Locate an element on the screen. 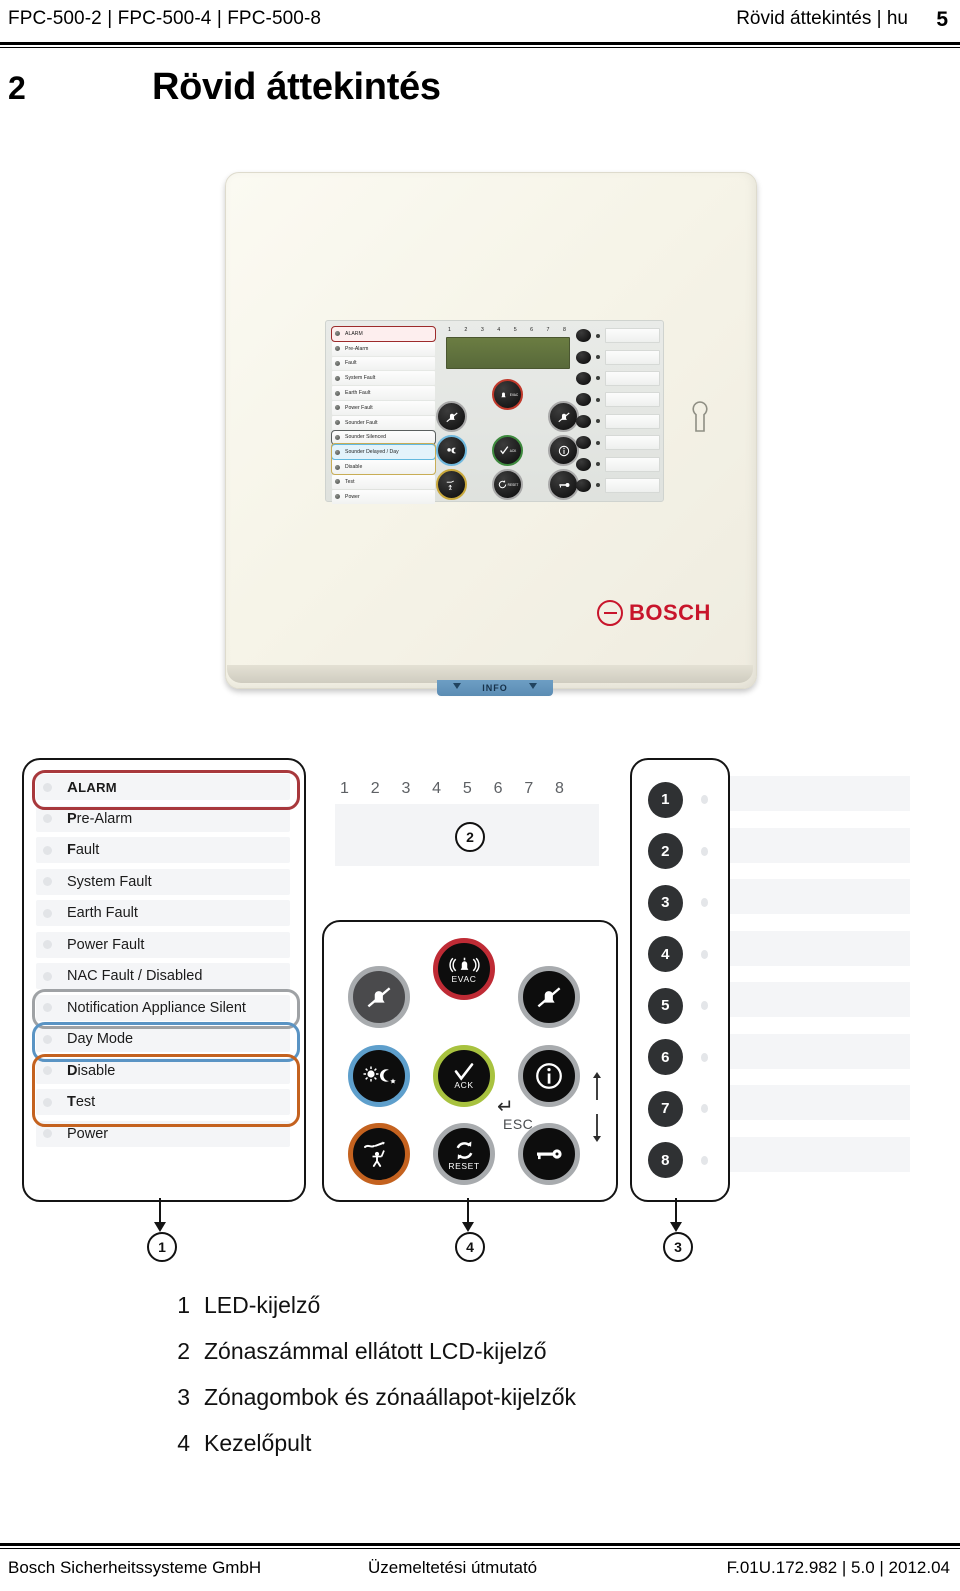  zone-row: 6 is located at coordinates (678, 1058).